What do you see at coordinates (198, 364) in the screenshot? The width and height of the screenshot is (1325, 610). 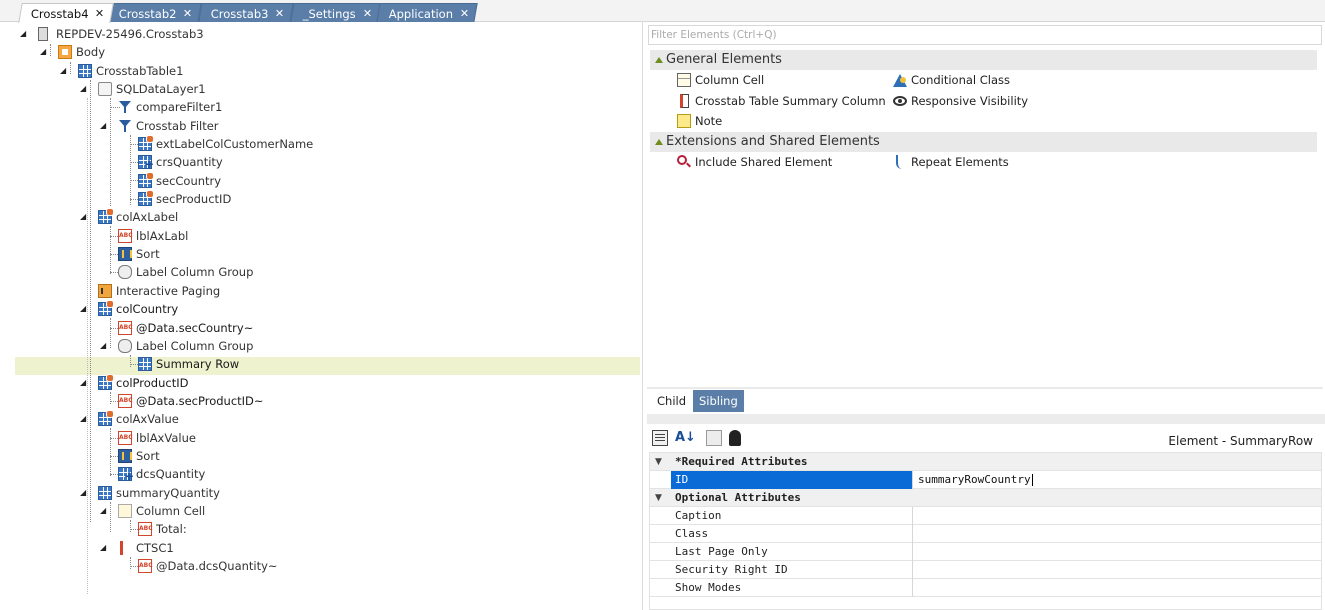 I see `tree-node-label: Summary Row` at bounding box center [198, 364].